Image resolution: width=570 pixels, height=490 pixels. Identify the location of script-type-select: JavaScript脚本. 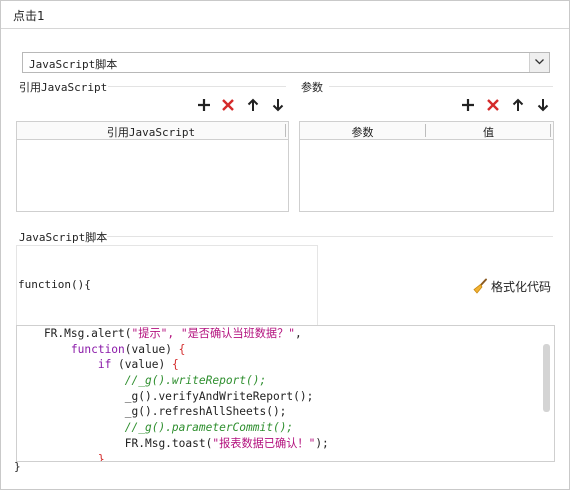
(286, 62).